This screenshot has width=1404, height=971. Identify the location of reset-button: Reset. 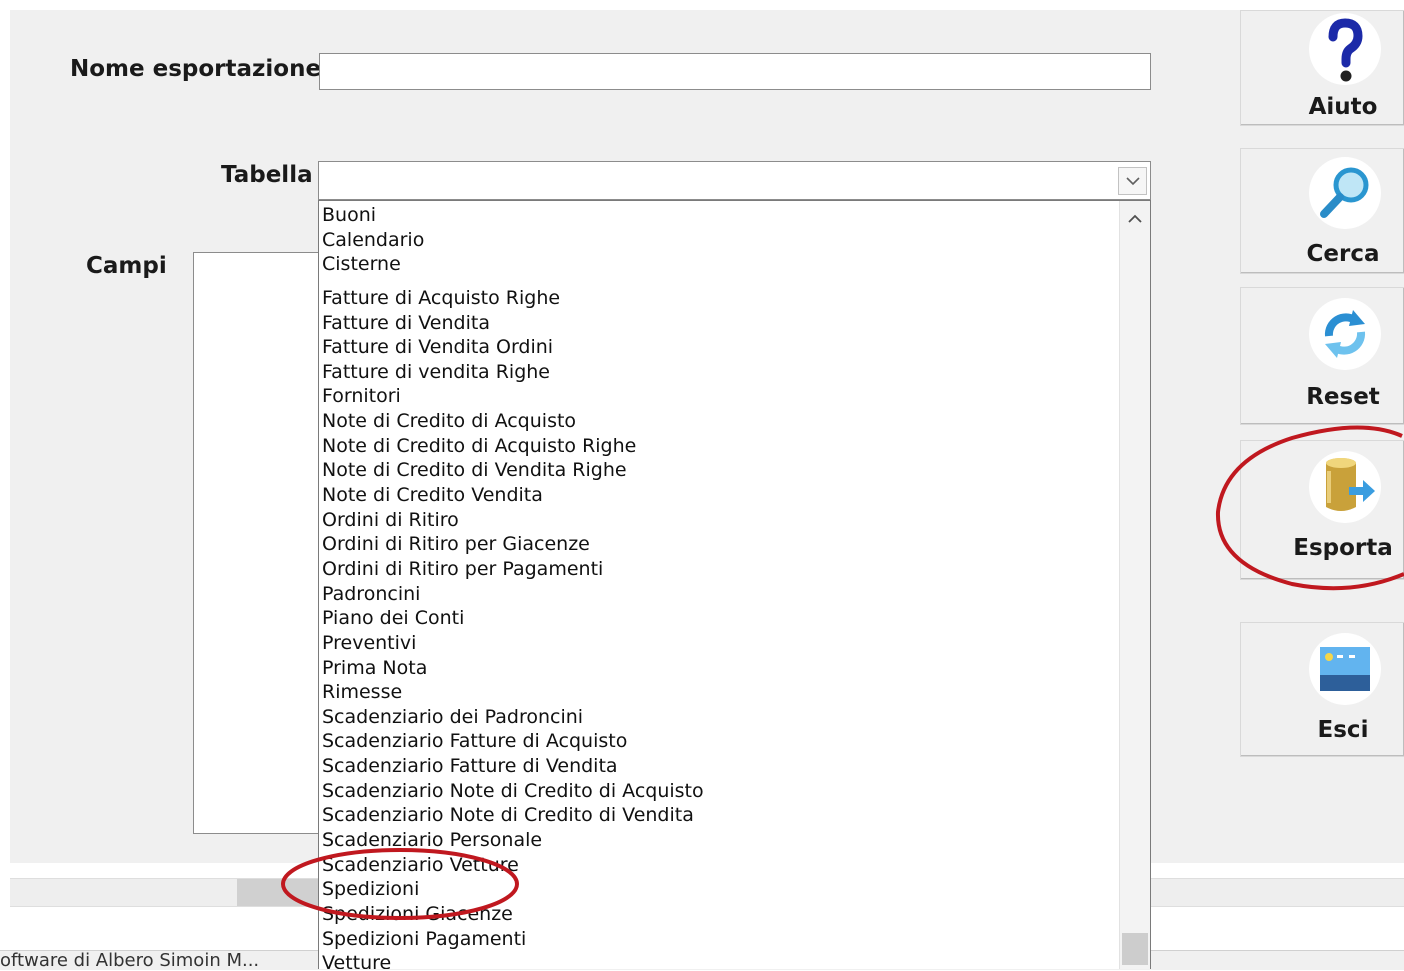
(1322, 356).